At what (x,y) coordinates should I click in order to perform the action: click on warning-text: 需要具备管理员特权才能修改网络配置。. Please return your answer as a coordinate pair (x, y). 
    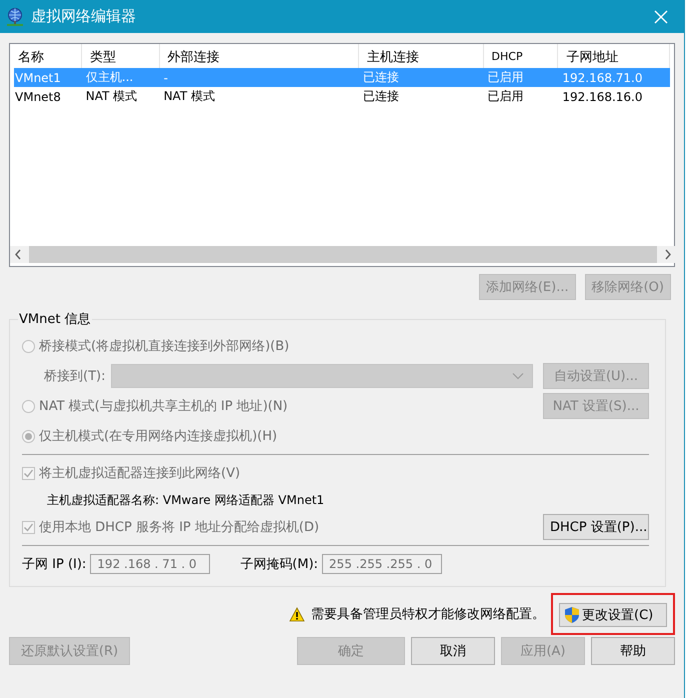
    Looking at the image, I should click on (428, 614).